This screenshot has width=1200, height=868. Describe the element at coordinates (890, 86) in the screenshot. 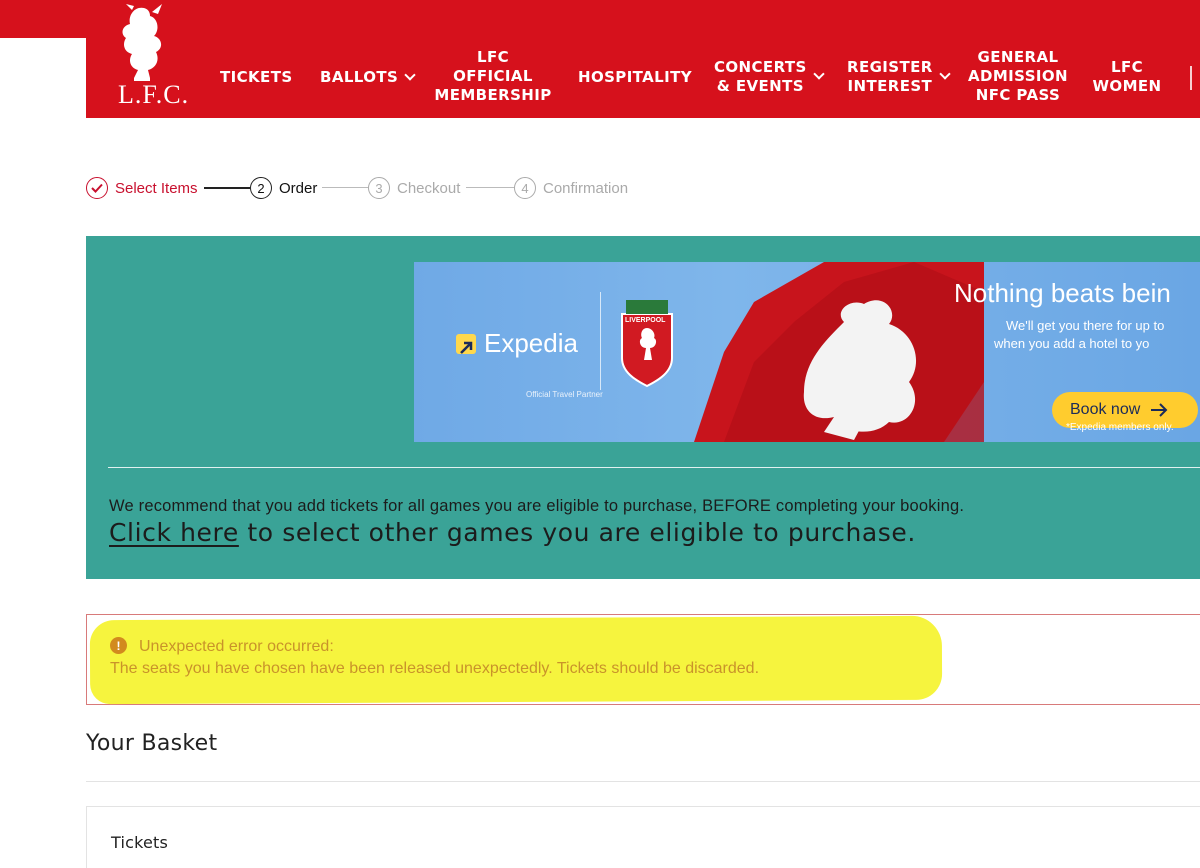

I see `nav-register-line-2: INTEREST` at that location.